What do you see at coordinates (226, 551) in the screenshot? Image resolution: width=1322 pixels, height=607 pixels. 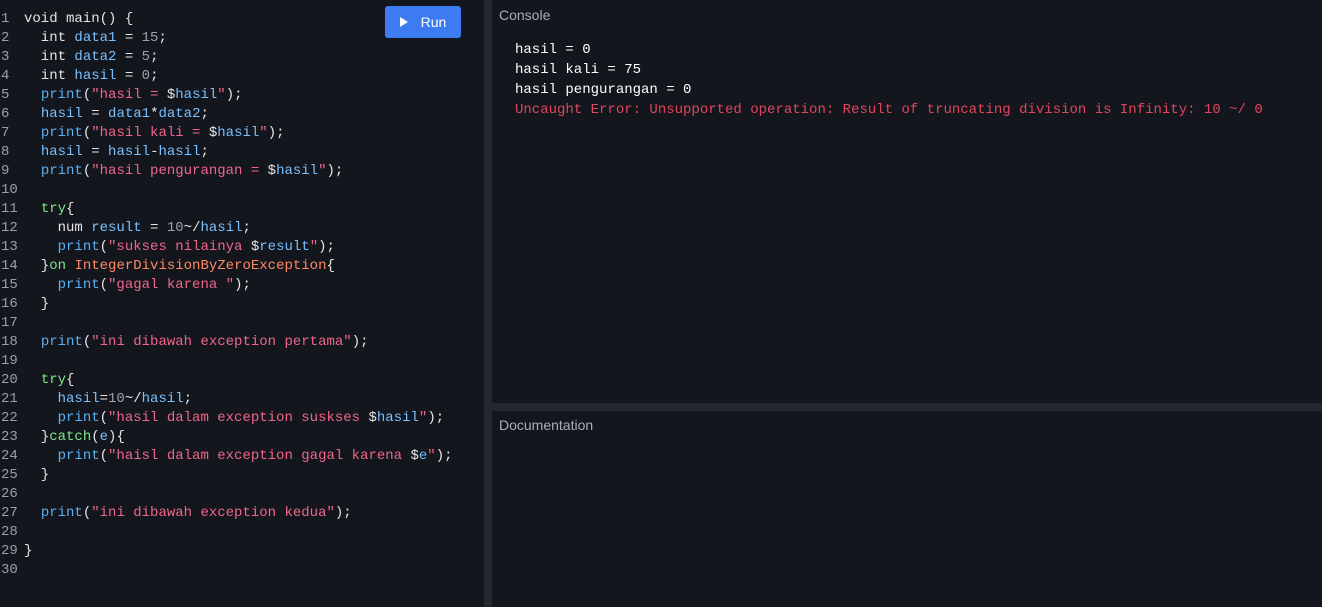 I see `code-line: 29}` at bounding box center [226, 551].